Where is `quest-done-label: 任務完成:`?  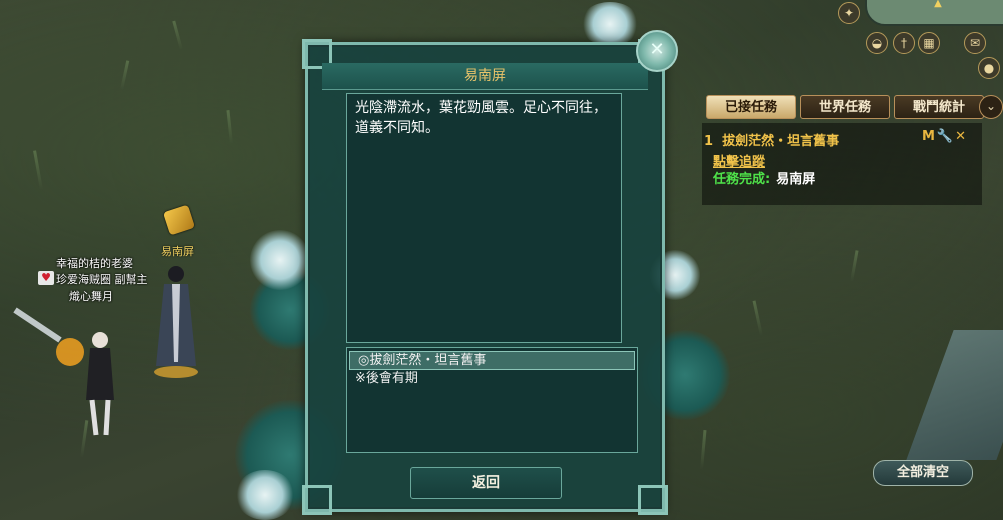 quest-done-label: 任務完成: is located at coordinates (742, 179).